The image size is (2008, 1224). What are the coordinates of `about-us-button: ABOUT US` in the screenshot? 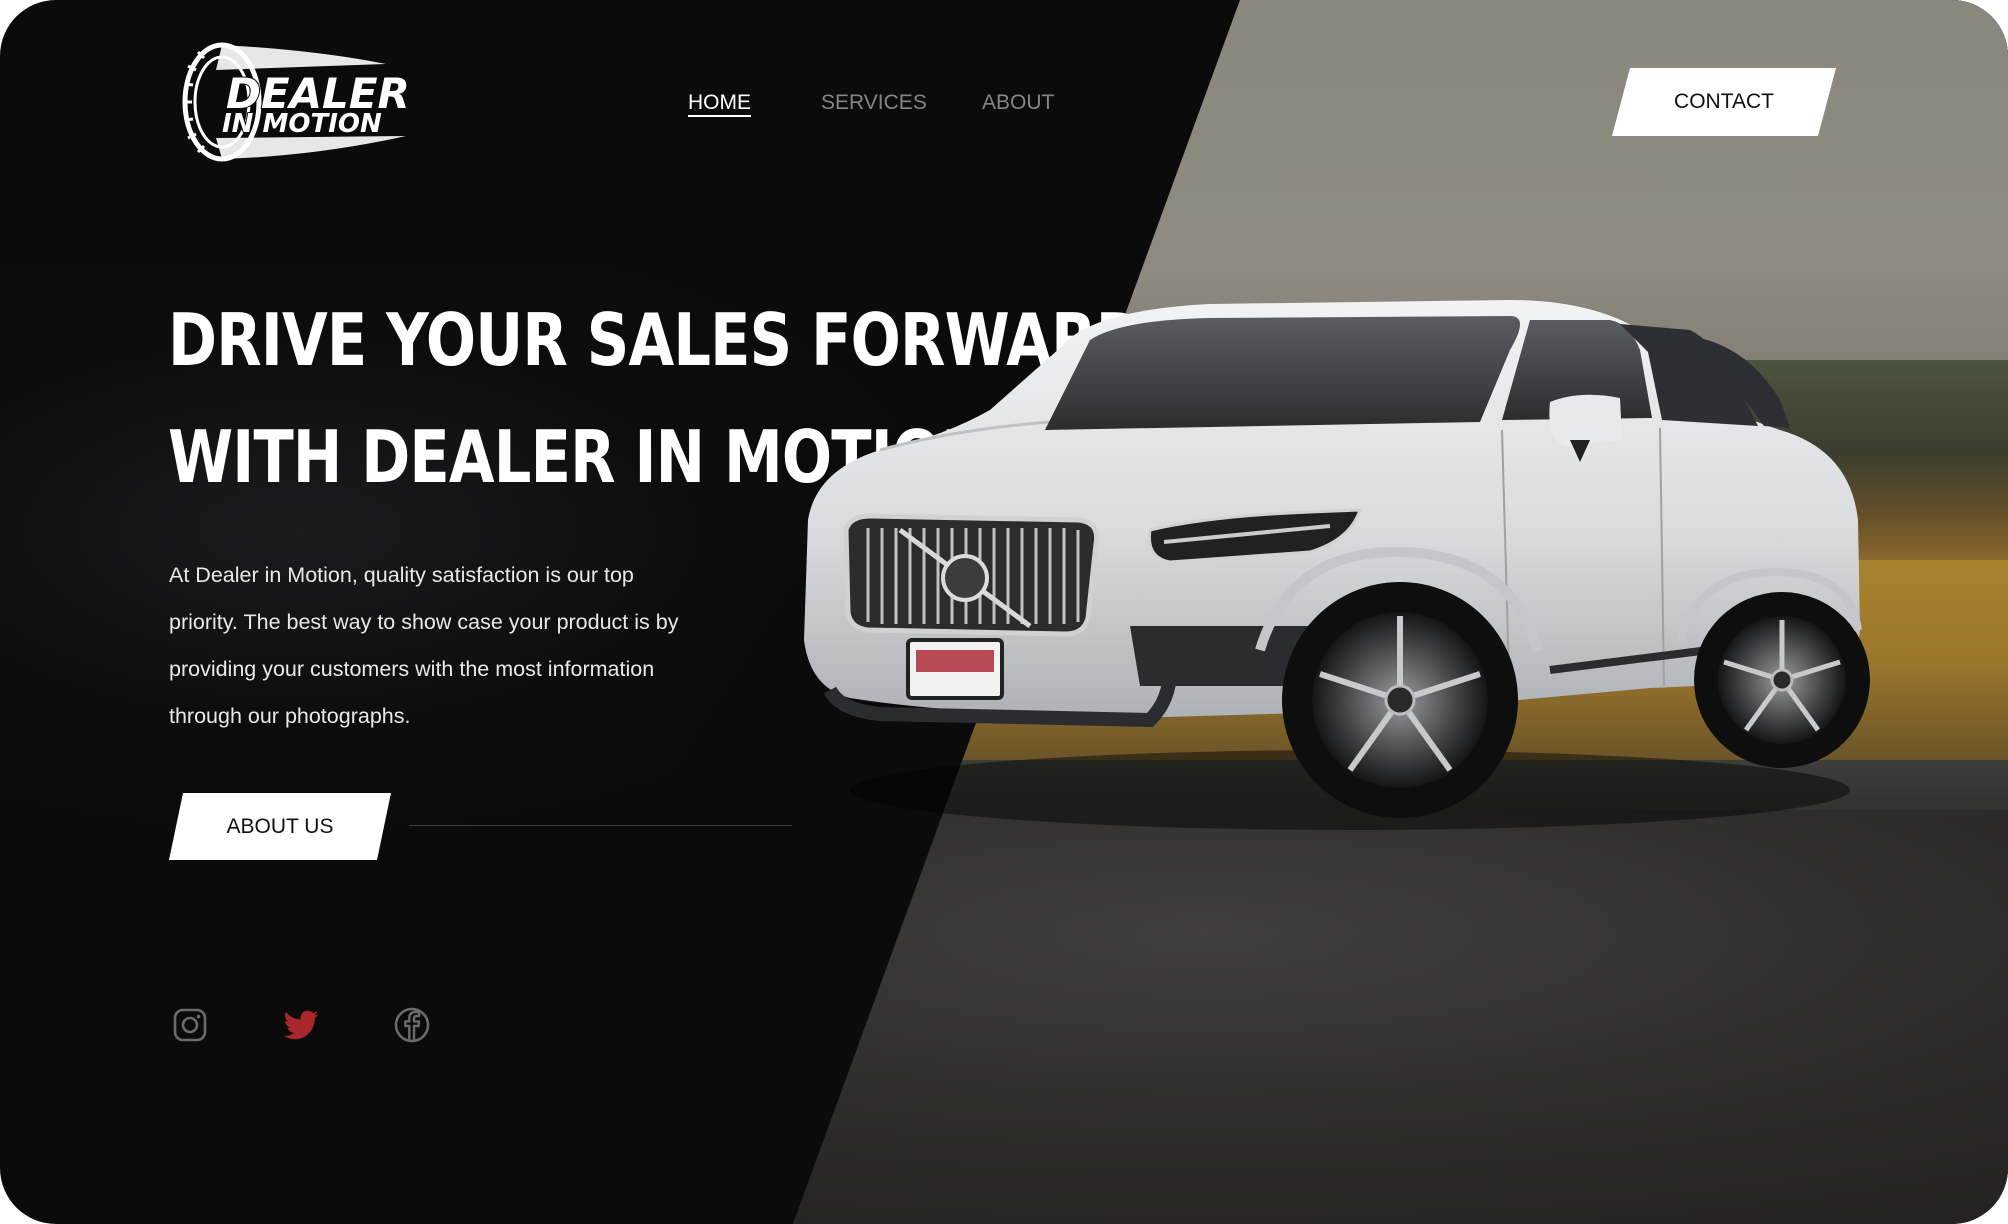 It's located at (280, 826).